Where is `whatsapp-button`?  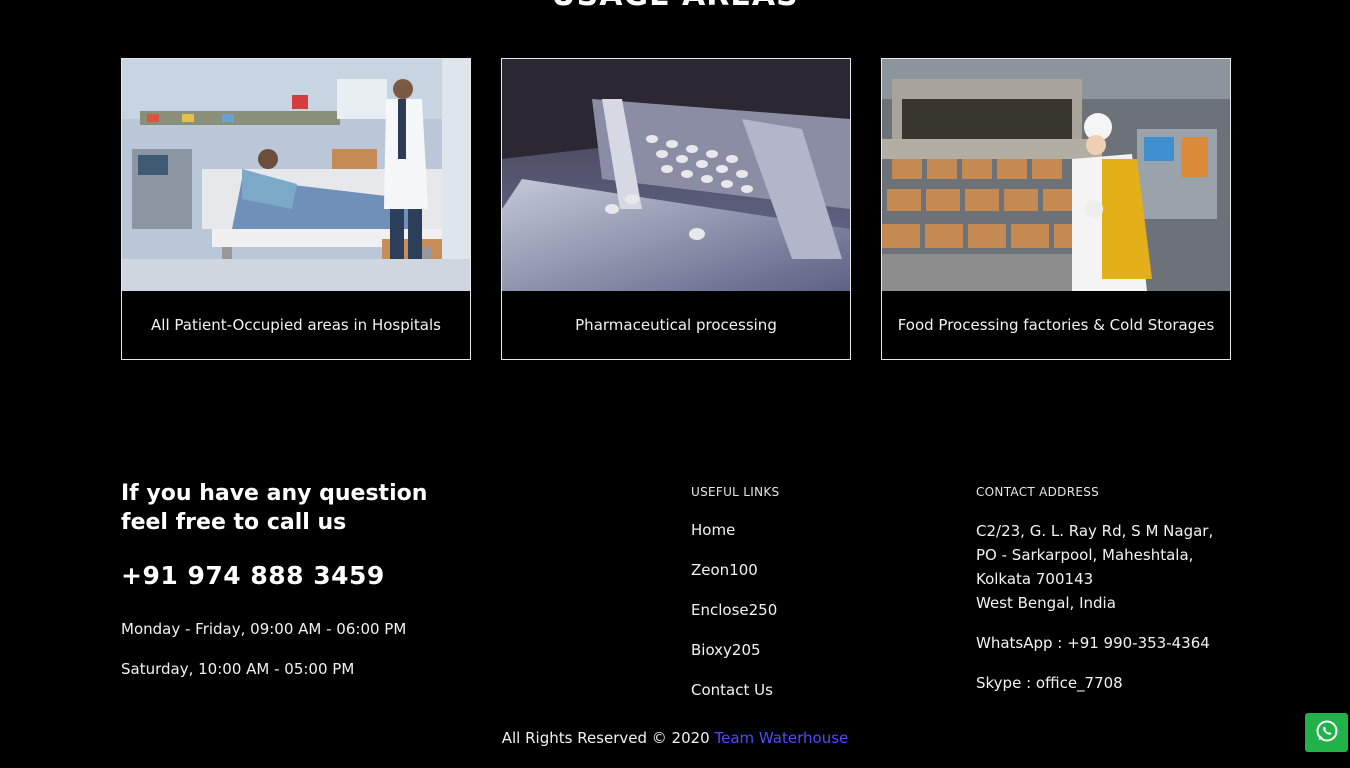
whatsapp-button is located at coordinates (1326, 732).